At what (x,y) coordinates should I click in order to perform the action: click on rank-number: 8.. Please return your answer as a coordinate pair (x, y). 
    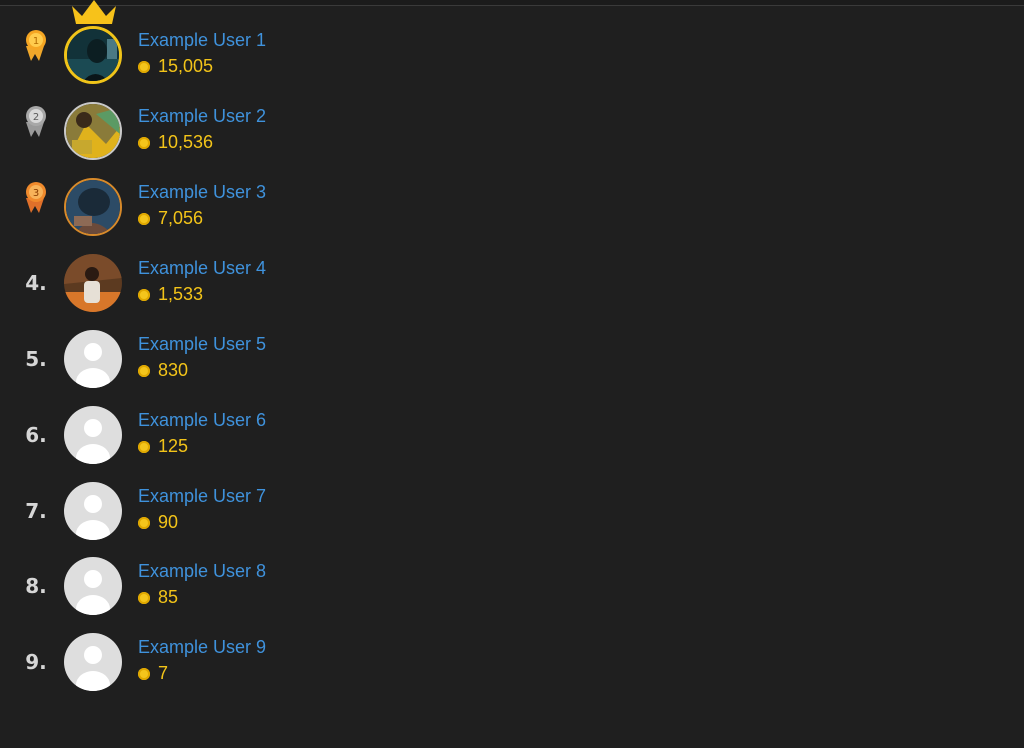
    Looking at the image, I should click on (36, 586).